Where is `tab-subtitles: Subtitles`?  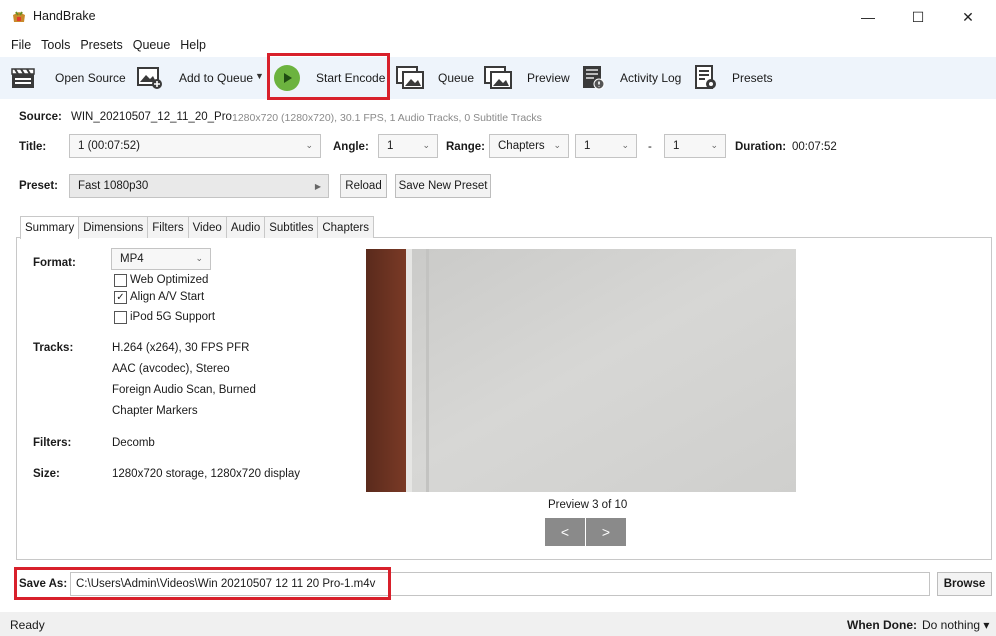 tab-subtitles: Subtitles is located at coordinates (291, 227).